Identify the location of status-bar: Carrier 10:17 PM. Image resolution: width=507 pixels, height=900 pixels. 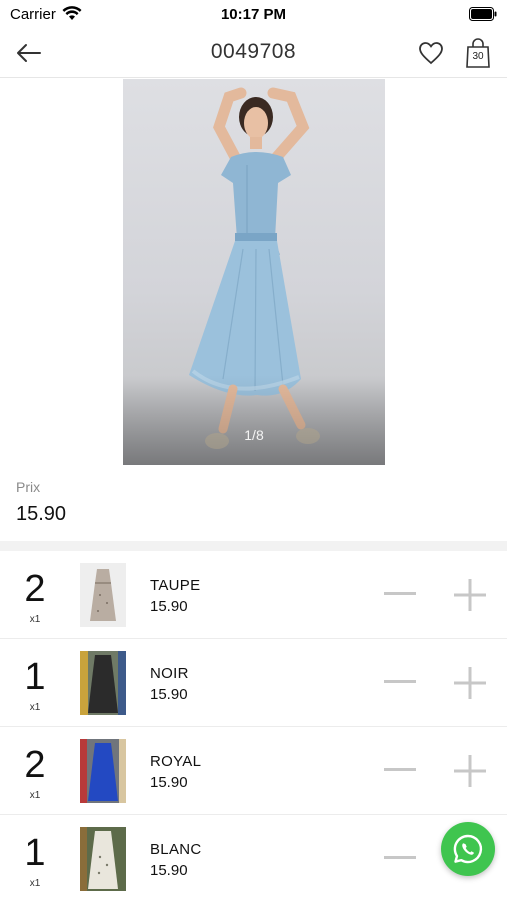
(253, 14).